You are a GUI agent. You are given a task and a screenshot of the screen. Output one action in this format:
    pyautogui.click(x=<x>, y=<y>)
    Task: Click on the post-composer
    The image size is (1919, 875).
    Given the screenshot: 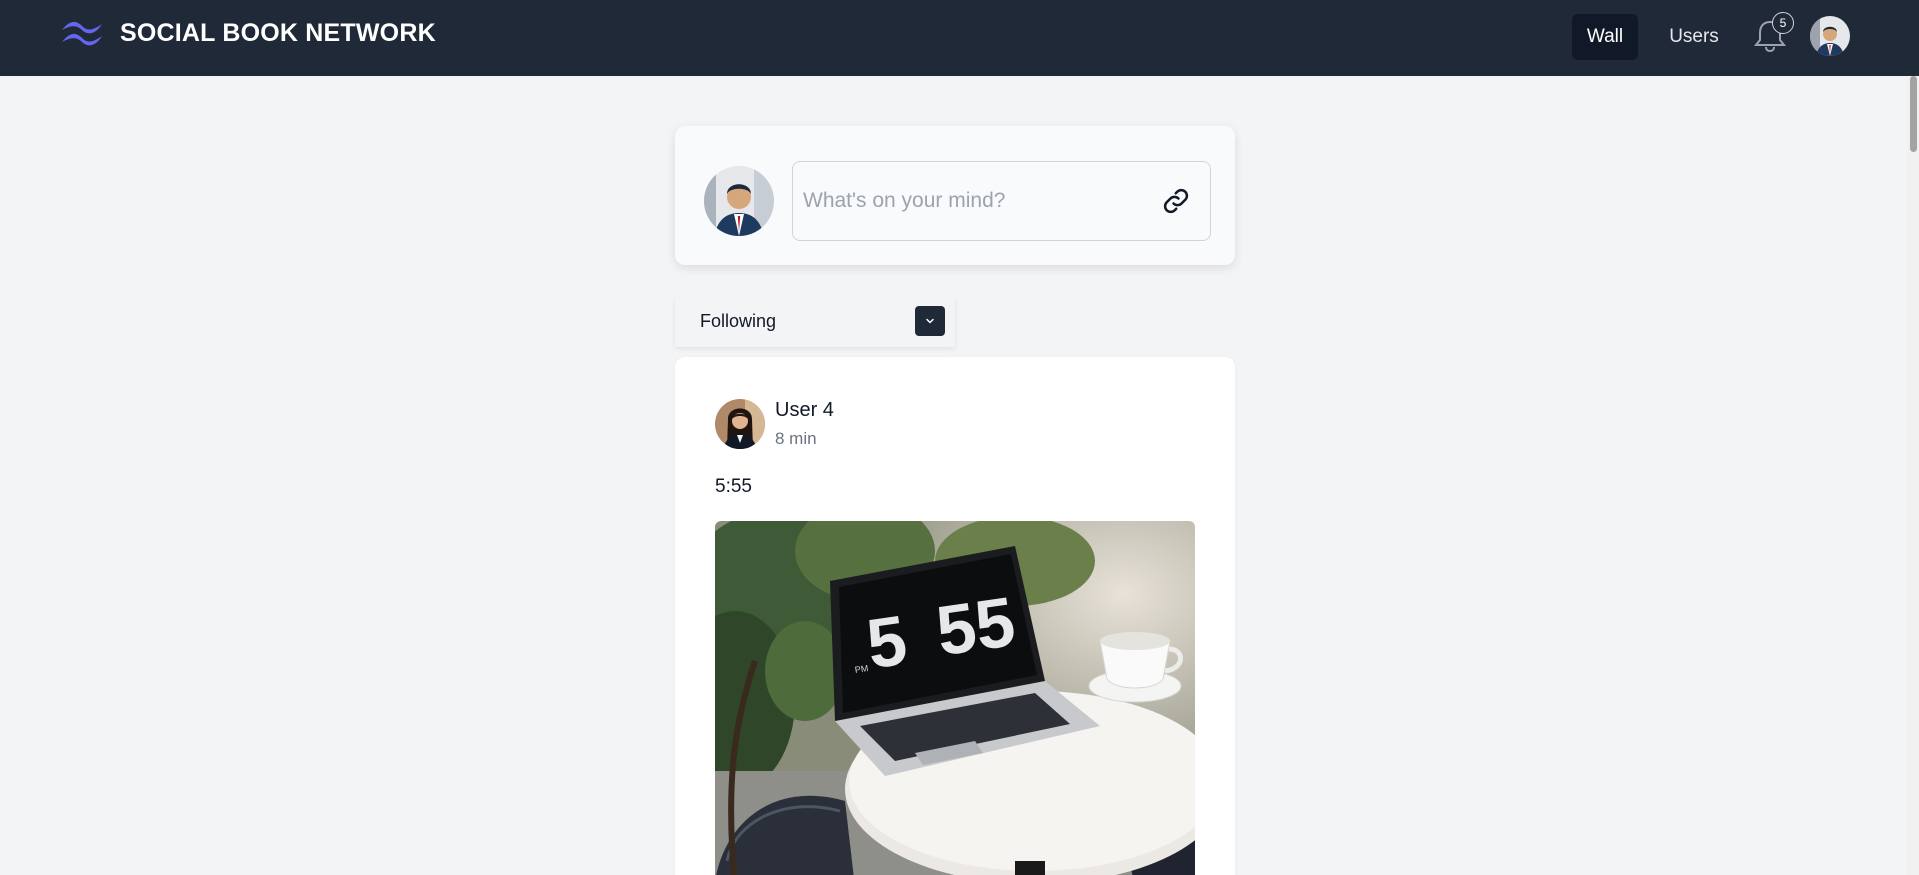 What is the action you would take?
    pyautogui.click(x=955, y=195)
    